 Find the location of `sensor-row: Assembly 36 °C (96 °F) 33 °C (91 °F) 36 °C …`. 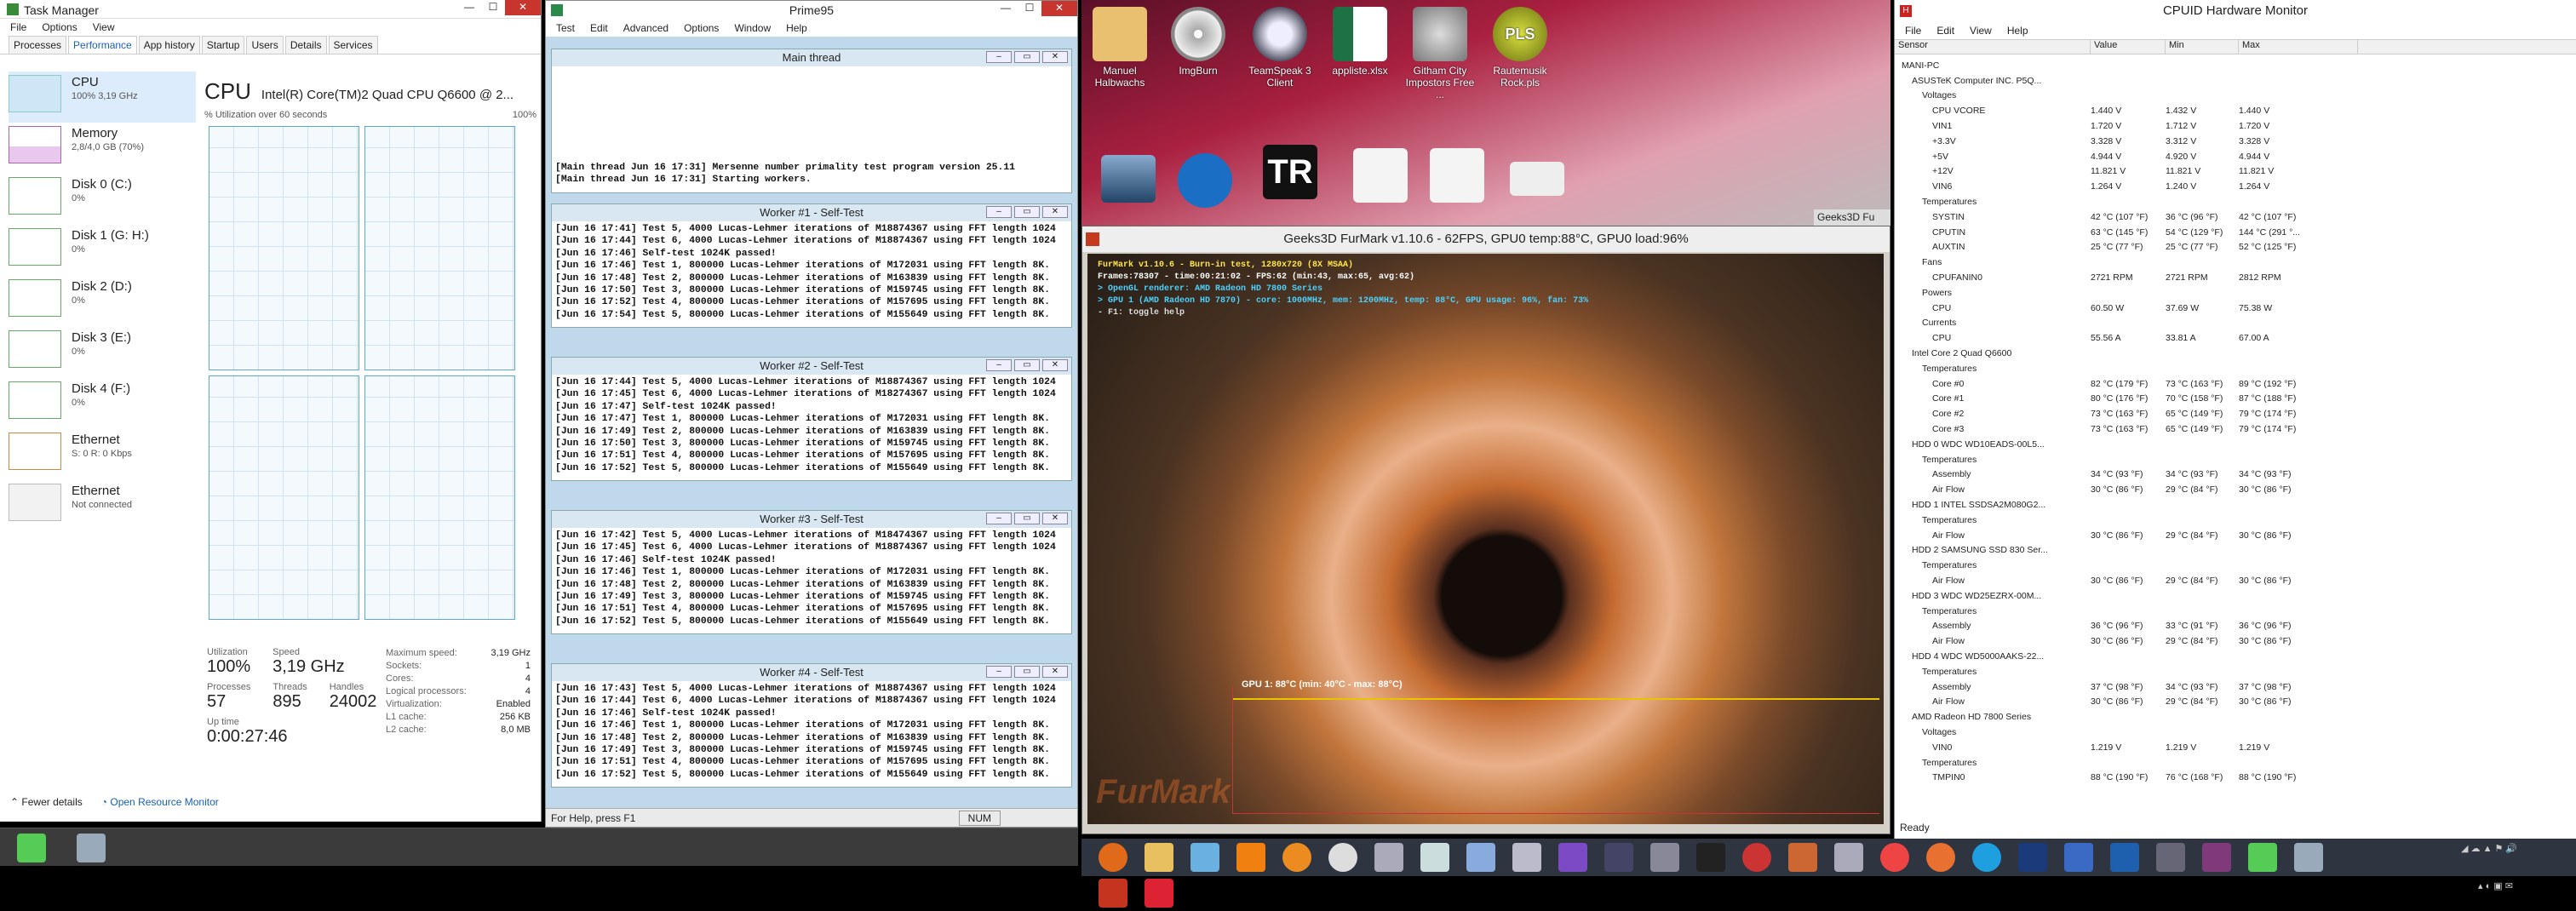

sensor-row: Assembly 36 °C (96 °F) 33 °C (91 °F) 36 °C … is located at coordinates (2235, 625).